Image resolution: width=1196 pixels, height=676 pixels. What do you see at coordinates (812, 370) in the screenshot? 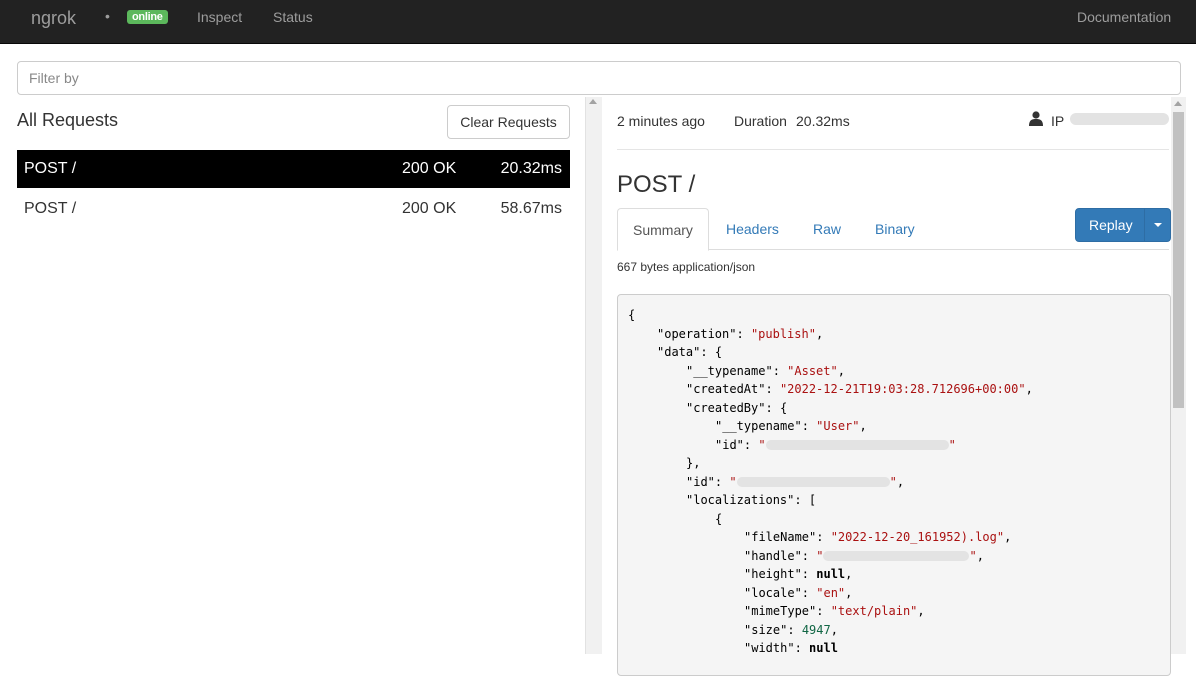
I see `code-value: "Asset"` at bounding box center [812, 370].